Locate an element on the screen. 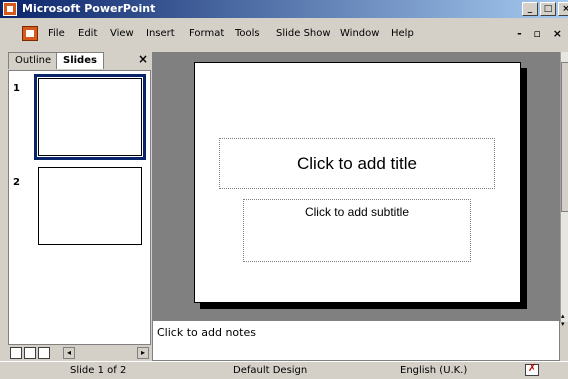  menu-format: Format is located at coordinates (206, 33).